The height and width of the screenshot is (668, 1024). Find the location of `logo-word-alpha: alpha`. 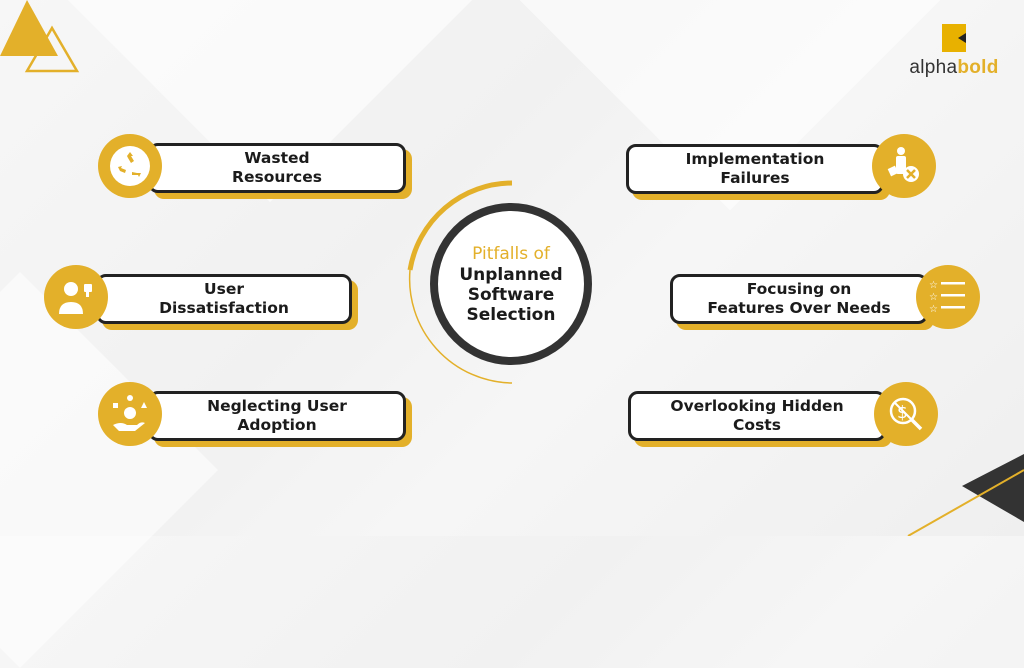

logo-word-alpha: alpha is located at coordinates (933, 67).